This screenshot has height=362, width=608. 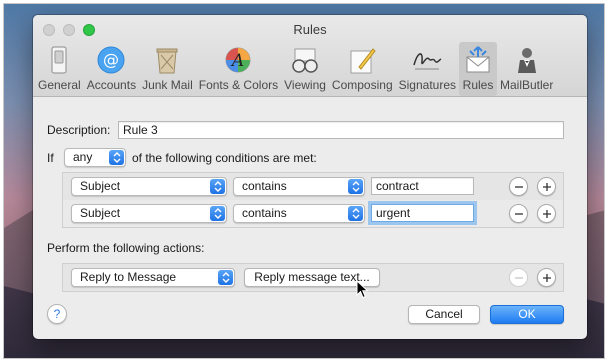 I want to click on actions-label: Perform the following actions:, so click(x=126, y=248).